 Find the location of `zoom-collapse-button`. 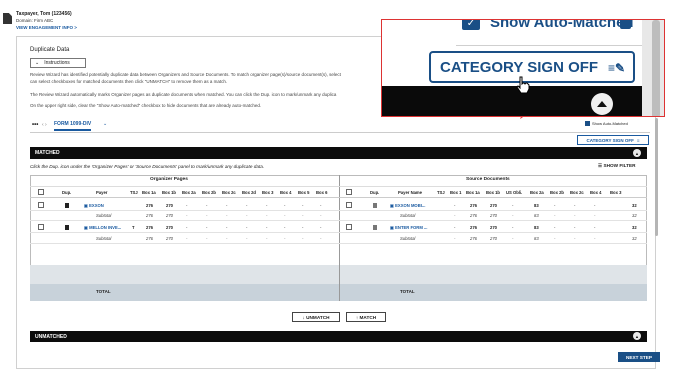

zoom-collapse-button is located at coordinates (602, 104).